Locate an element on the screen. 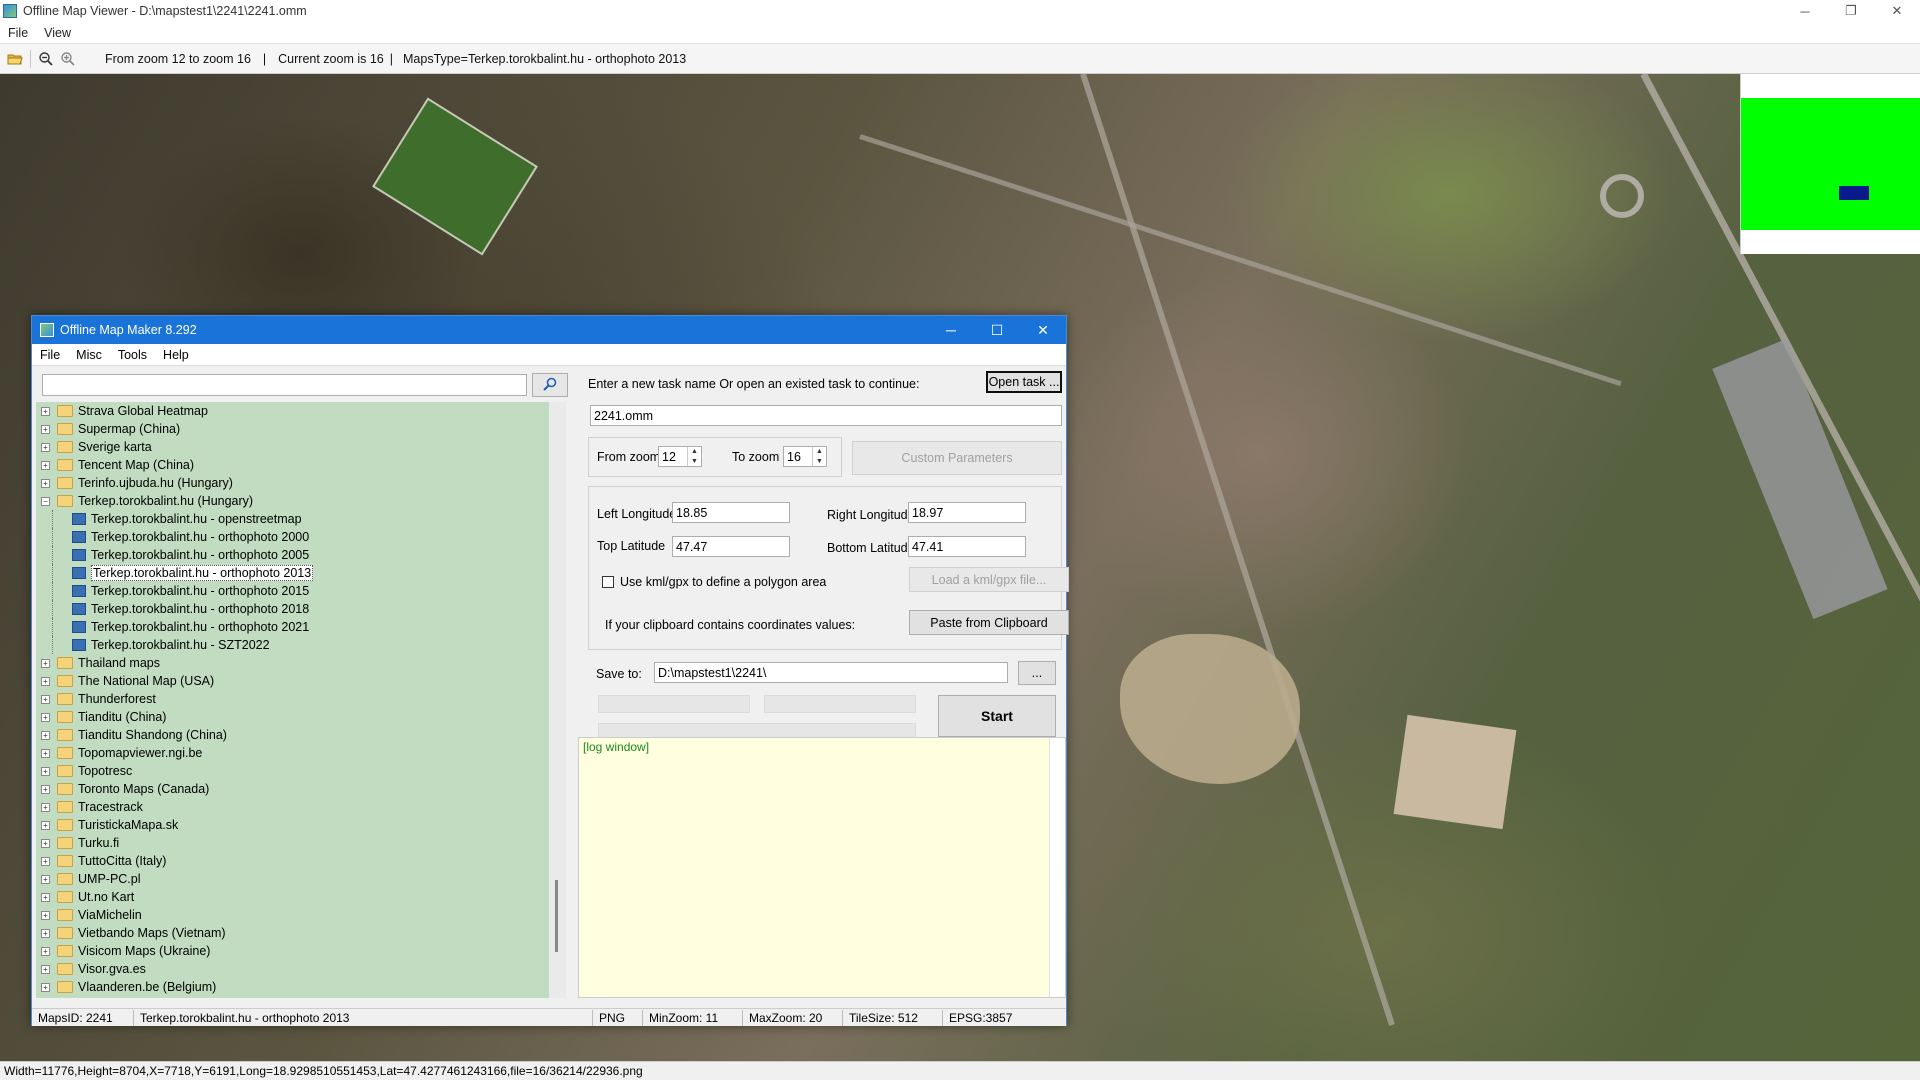 The width and height of the screenshot is (1920, 1080). left-longitude-input: 18.85 is located at coordinates (731, 512).